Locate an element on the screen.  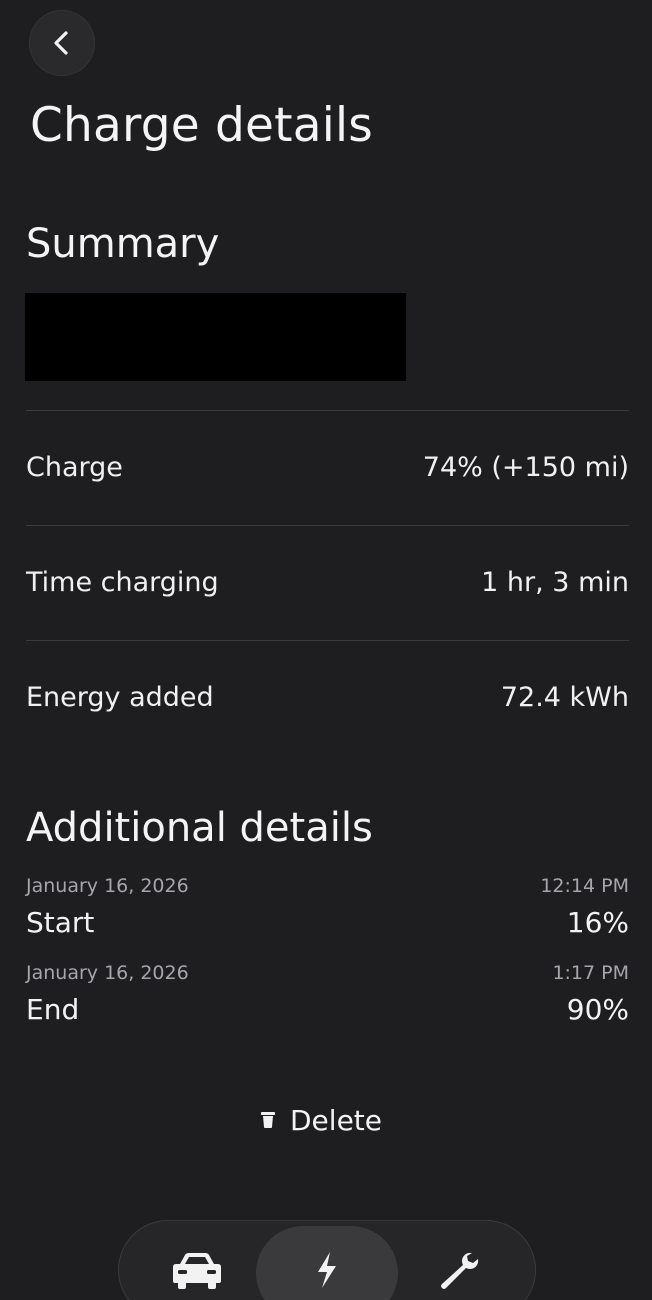
nav-item-charging is located at coordinates (327, 1263).